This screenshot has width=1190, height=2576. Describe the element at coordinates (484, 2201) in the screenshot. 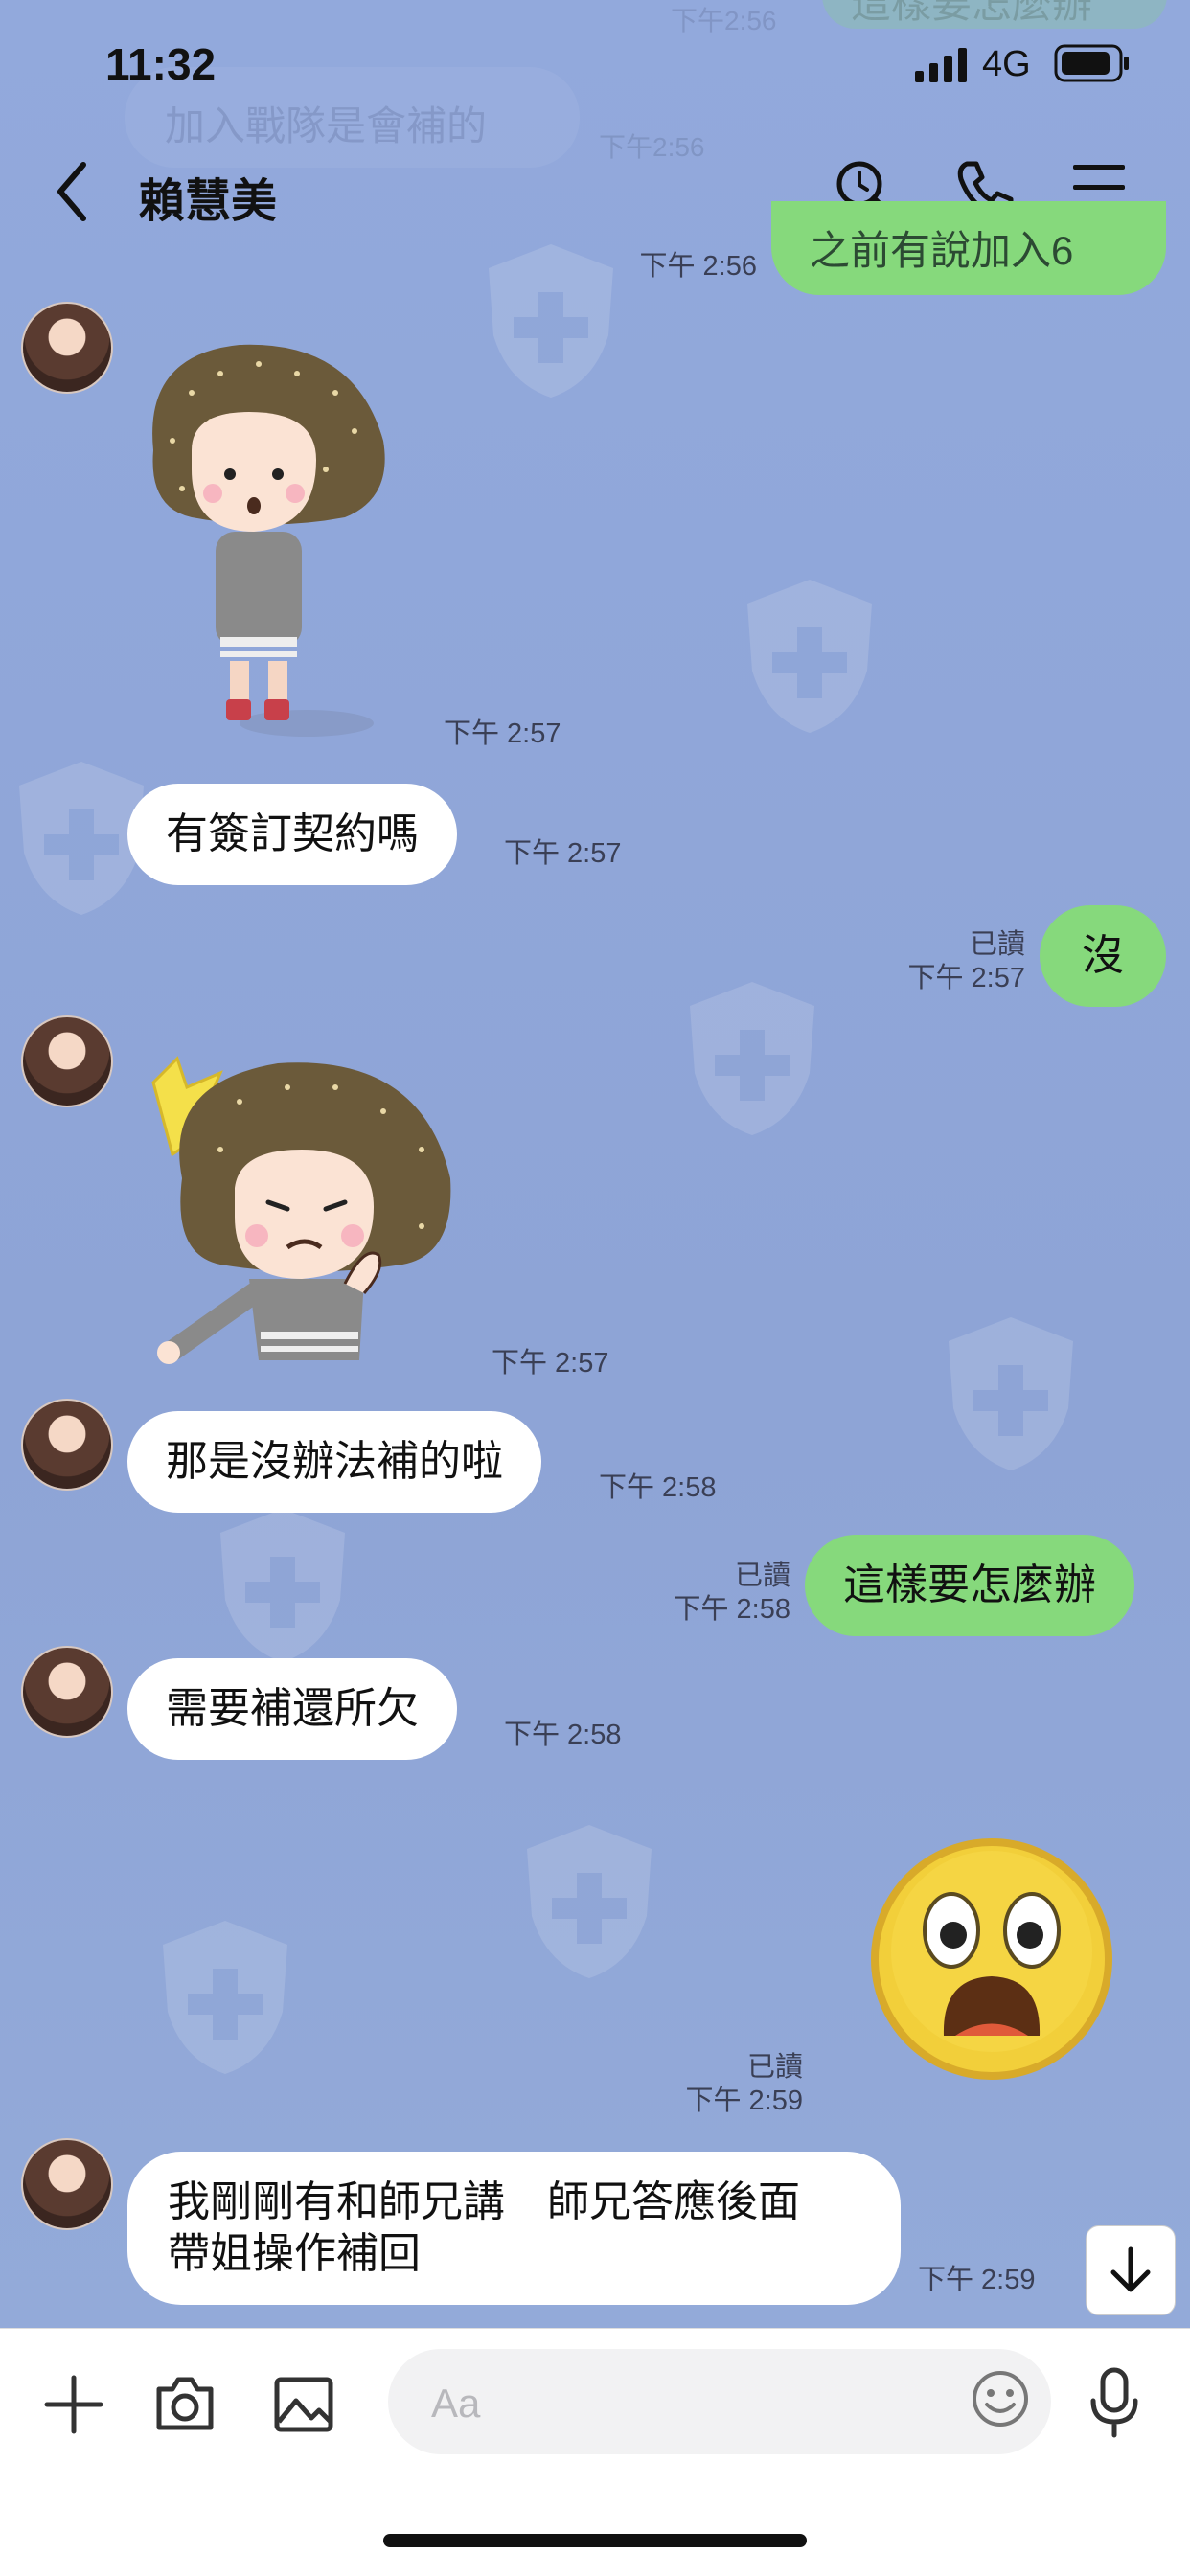

I see `message-text-line: 我剛剛有和師兄講 師兄答應後面` at that location.